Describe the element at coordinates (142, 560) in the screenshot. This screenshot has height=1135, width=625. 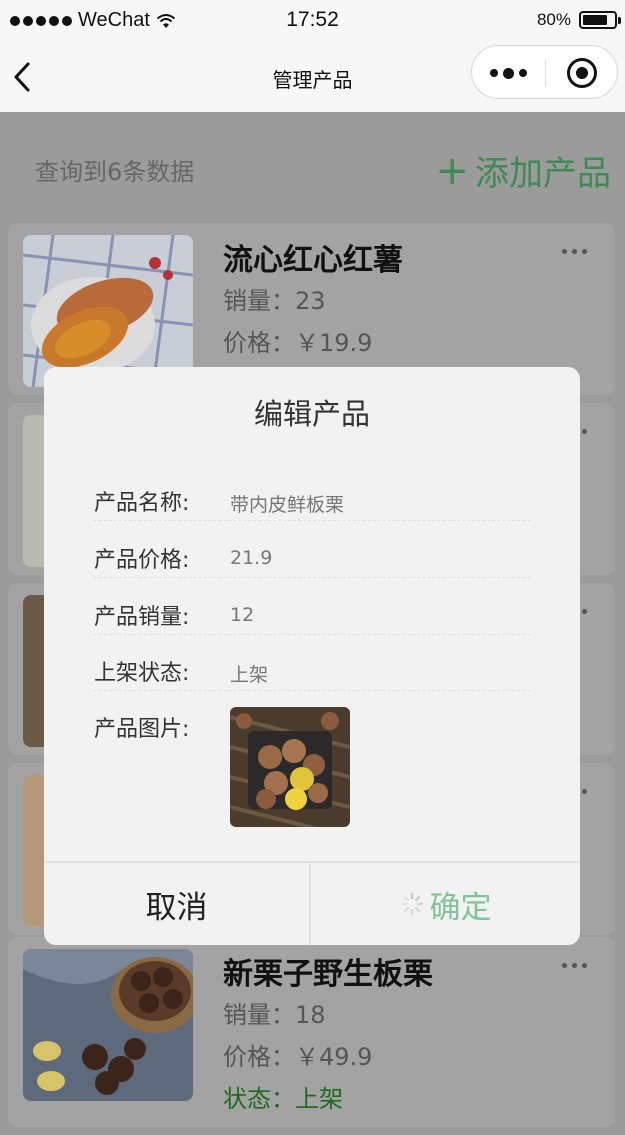
I see `field-label: 产品价格:` at that location.